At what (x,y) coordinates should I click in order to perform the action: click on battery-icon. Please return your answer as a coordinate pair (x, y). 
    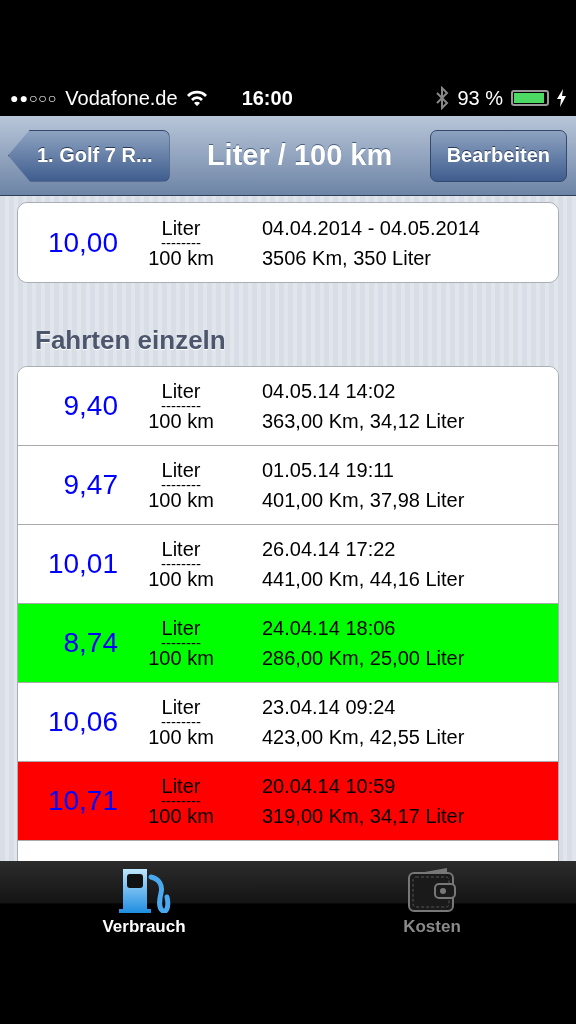
    Looking at the image, I should click on (530, 98).